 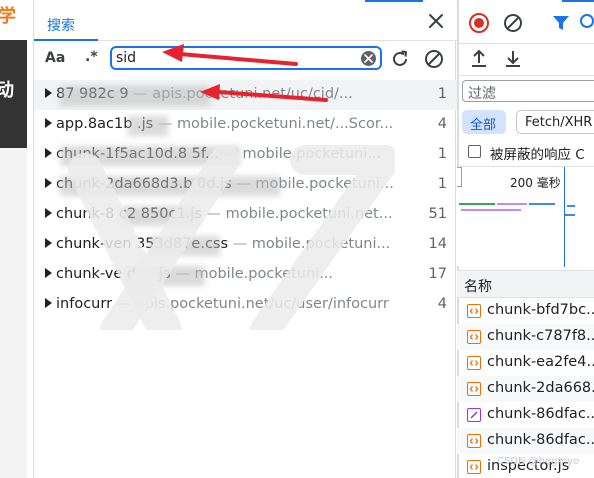 I want to click on result-filename: infocurr, so click(x=84, y=304).